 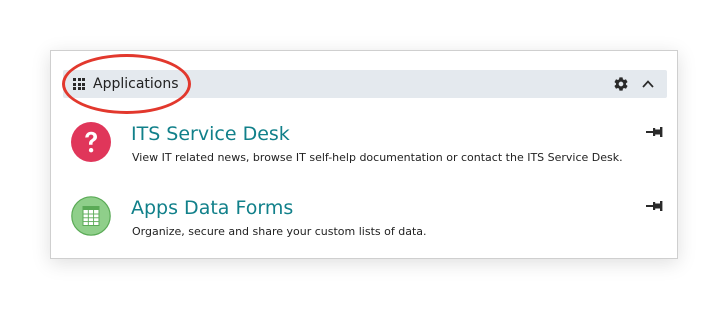 What do you see at coordinates (365, 84) in the screenshot?
I see `card-header: Applications` at bounding box center [365, 84].